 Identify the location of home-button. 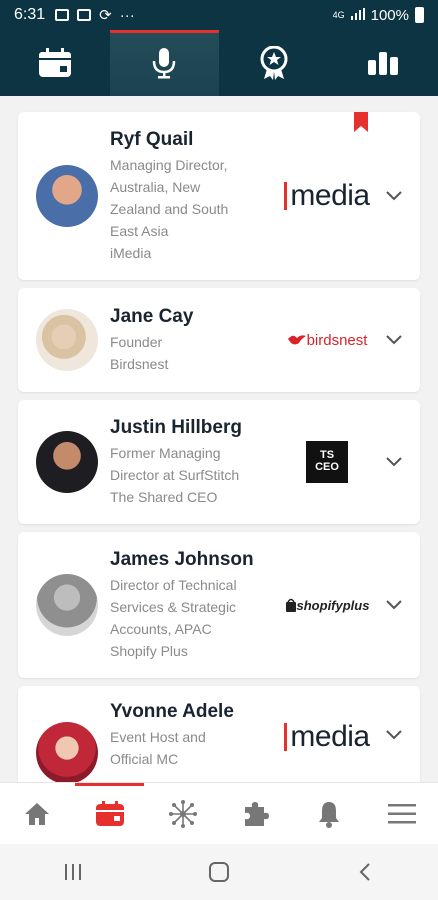
(219, 872).